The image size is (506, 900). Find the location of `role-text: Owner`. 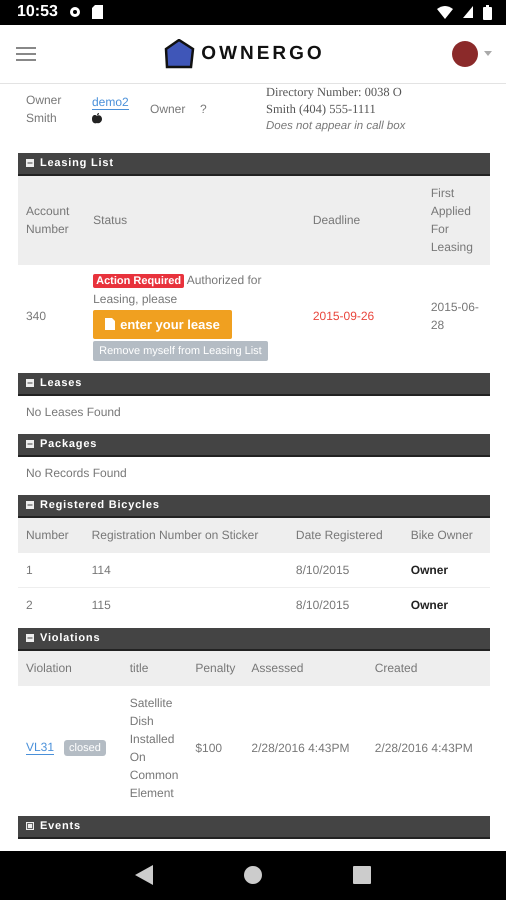

role-text: Owner is located at coordinates (168, 109).